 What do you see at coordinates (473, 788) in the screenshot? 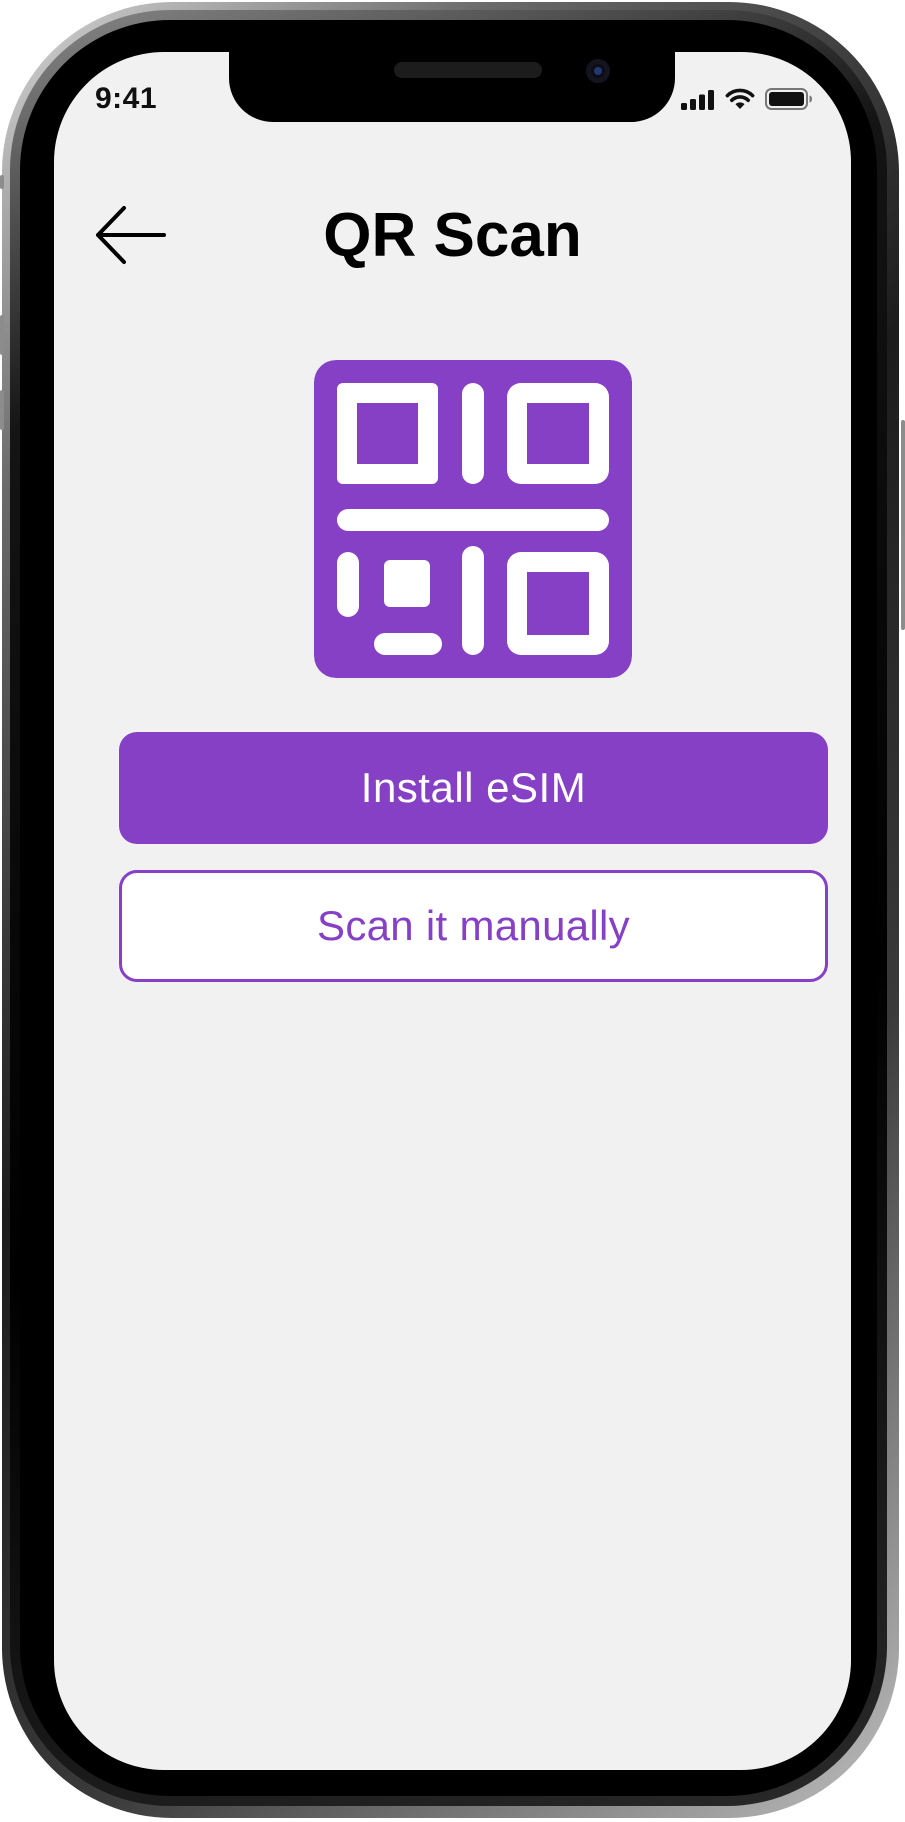
I see `install-esim-button: Install eSIM` at bounding box center [473, 788].